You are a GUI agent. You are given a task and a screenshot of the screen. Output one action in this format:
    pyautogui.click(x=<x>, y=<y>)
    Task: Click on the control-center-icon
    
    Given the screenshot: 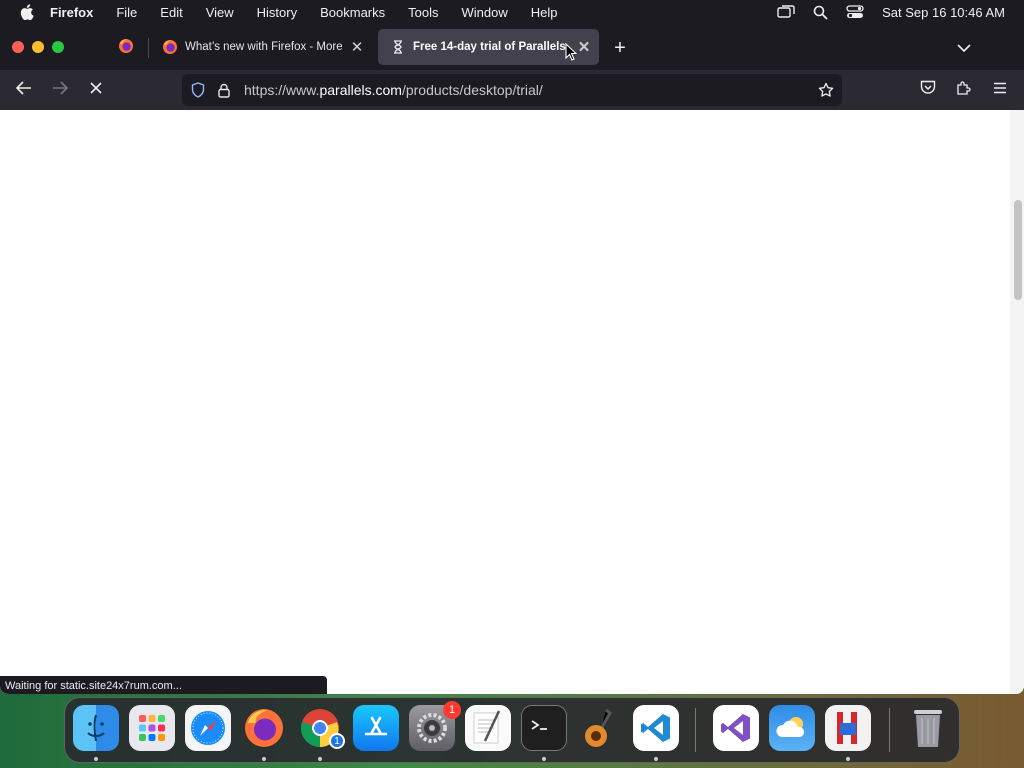 What is the action you would take?
    pyautogui.click(x=855, y=12)
    